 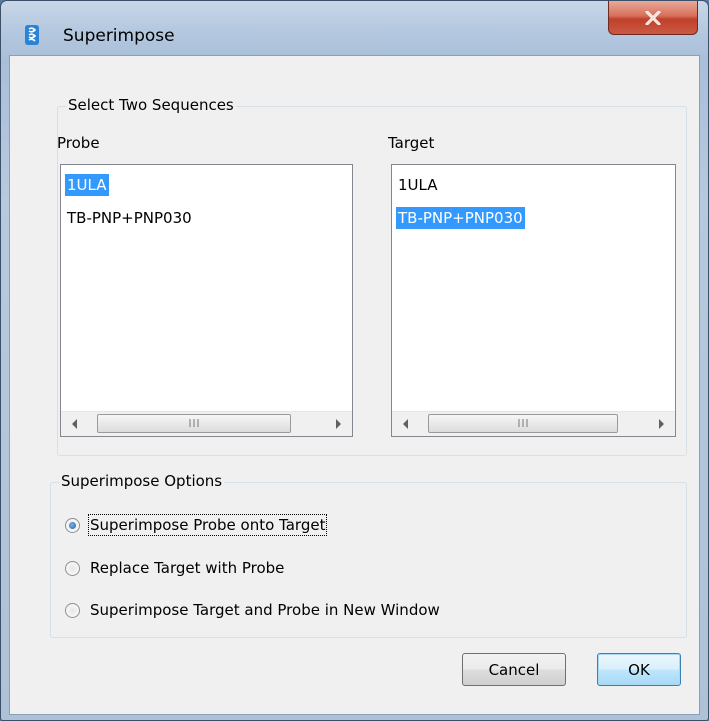 What do you see at coordinates (639, 669) in the screenshot?
I see `ok-button: OK` at bounding box center [639, 669].